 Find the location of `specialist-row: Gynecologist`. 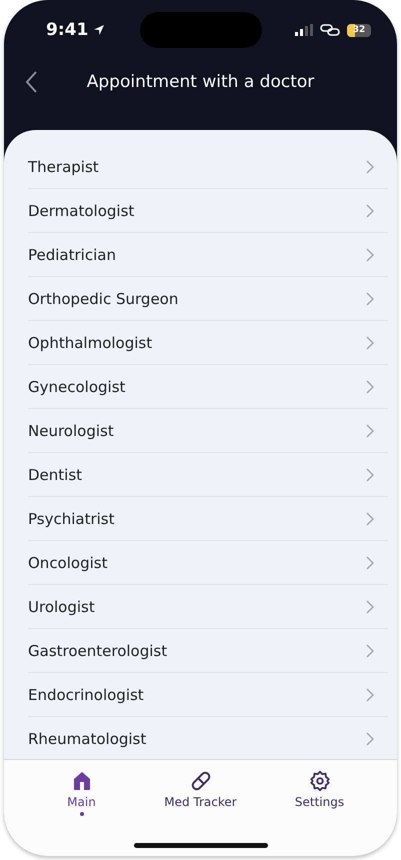

specialist-row: Gynecologist is located at coordinates (208, 387).